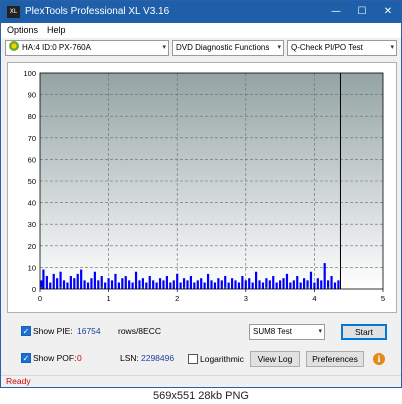 This screenshot has height=404, width=402. I want to click on sum-select-value: SUM8 Test, so click(272, 331).